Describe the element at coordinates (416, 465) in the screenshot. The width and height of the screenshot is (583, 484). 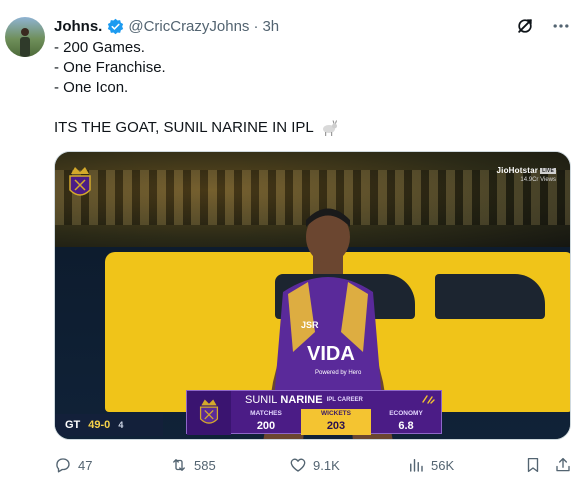
I see `views-icon` at that location.